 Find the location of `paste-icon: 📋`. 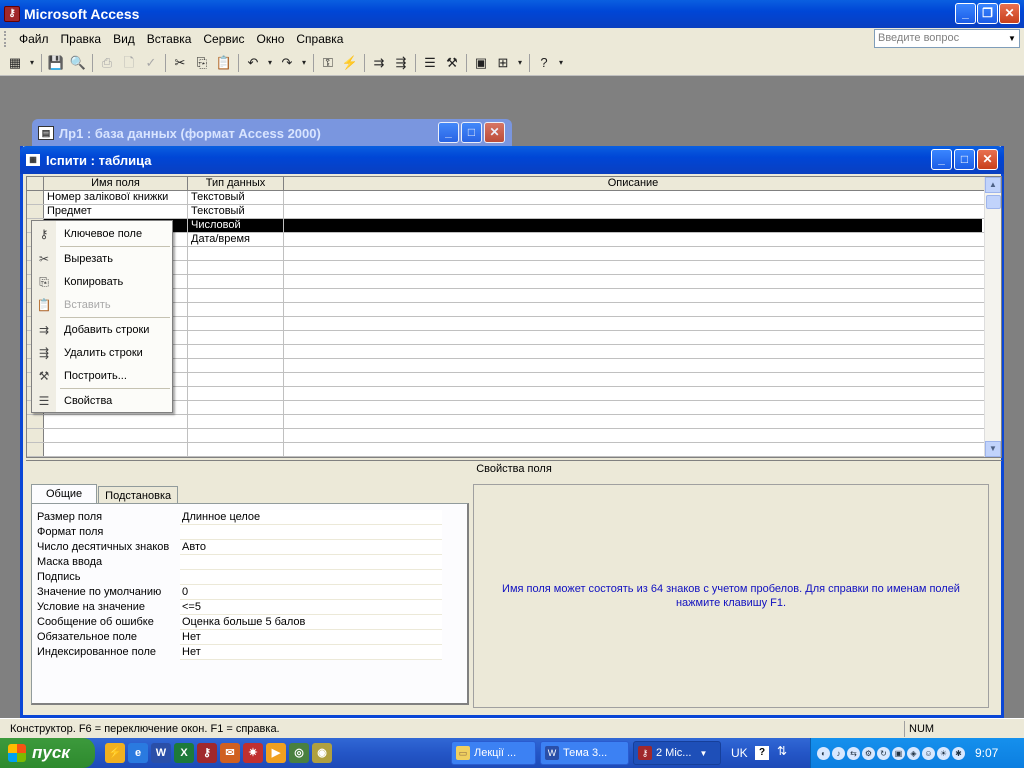

paste-icon: 📋 is located at coordinates (224, 63).